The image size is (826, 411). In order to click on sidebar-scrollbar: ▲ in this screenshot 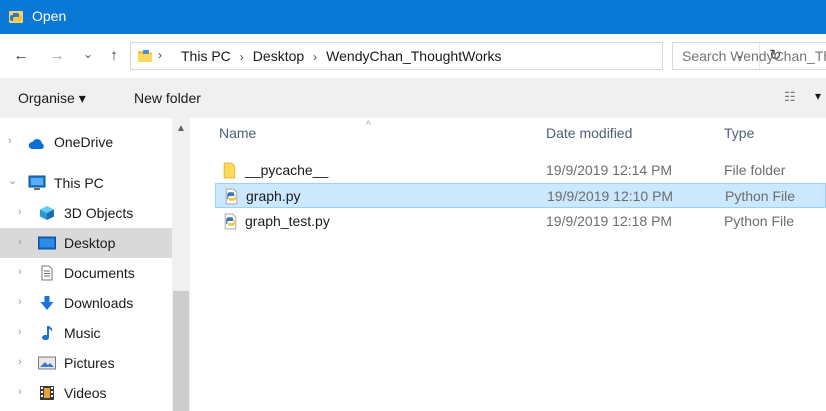, I will do `click(181, 264)`.